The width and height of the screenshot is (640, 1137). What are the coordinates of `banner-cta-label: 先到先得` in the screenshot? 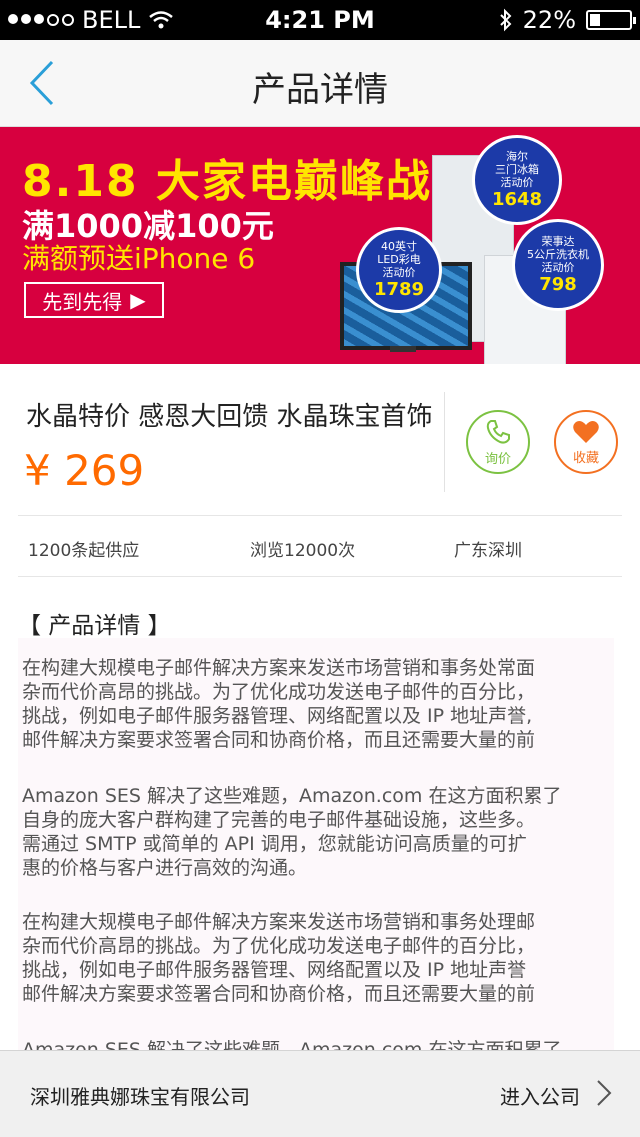 It's located at (82, 301).